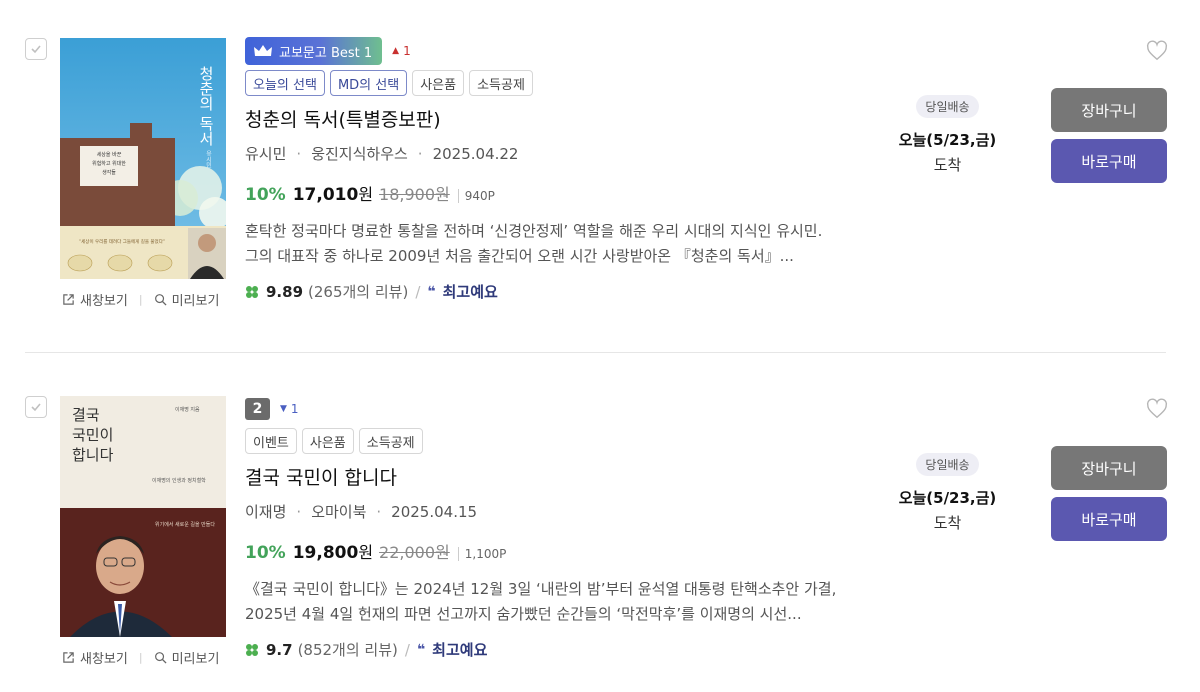 Image resolution: width=1200 pixels, height=692 pixels. I want to click on cover-title-line: 결국, so click(86, 415).